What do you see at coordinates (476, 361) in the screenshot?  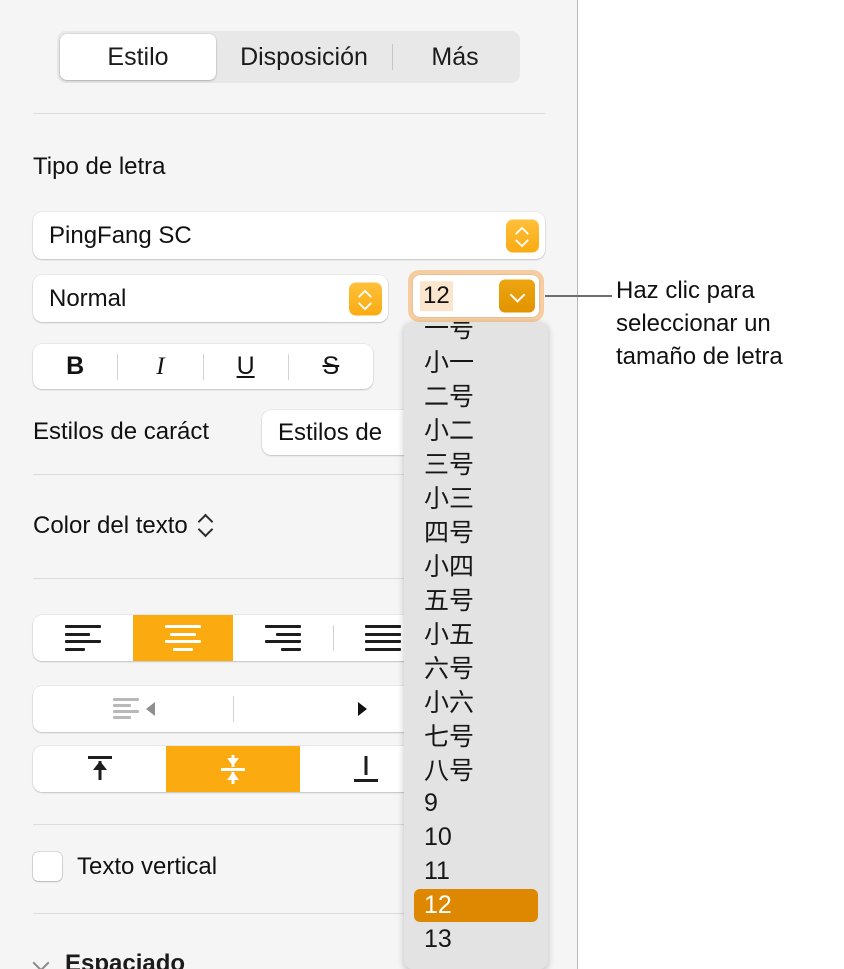 I see `font-size-menu-item: 小一` at bounding box center [476, 361].